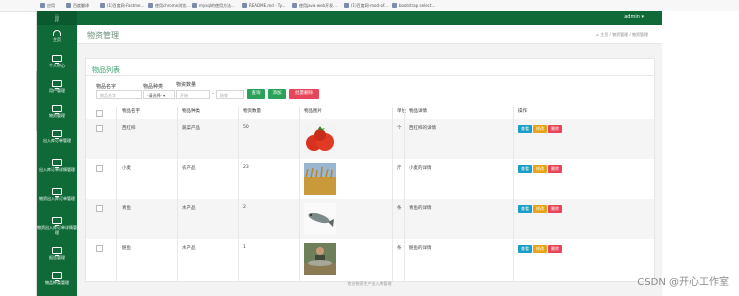 This screenshot has height=296, width=739. Describe the element at coordinates (57, 141) in the screenshot. I see `sidebar-item-io-orders: 出入库订单管理` at that location.